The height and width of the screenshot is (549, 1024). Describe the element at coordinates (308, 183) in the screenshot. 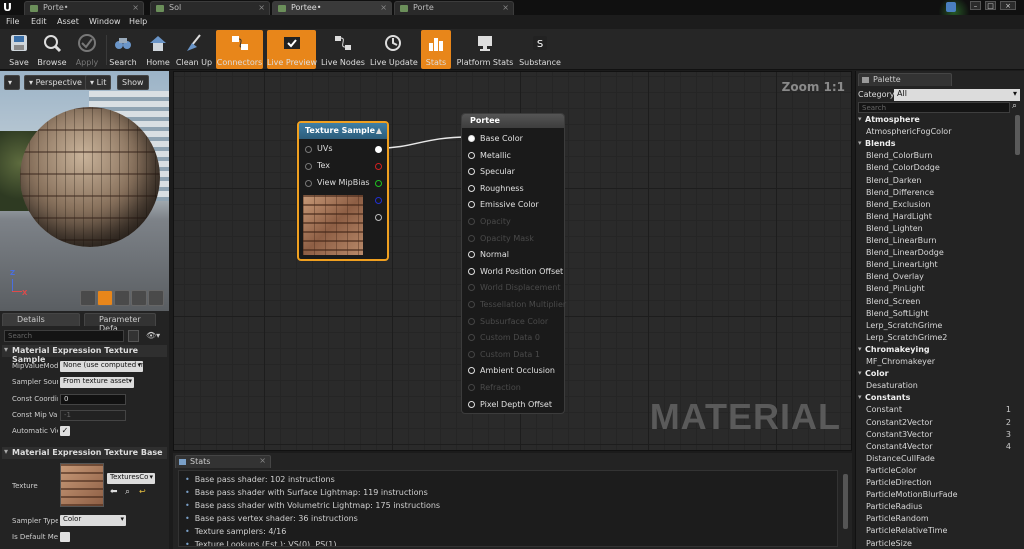

I see `mipbias-input-pin` at that location.